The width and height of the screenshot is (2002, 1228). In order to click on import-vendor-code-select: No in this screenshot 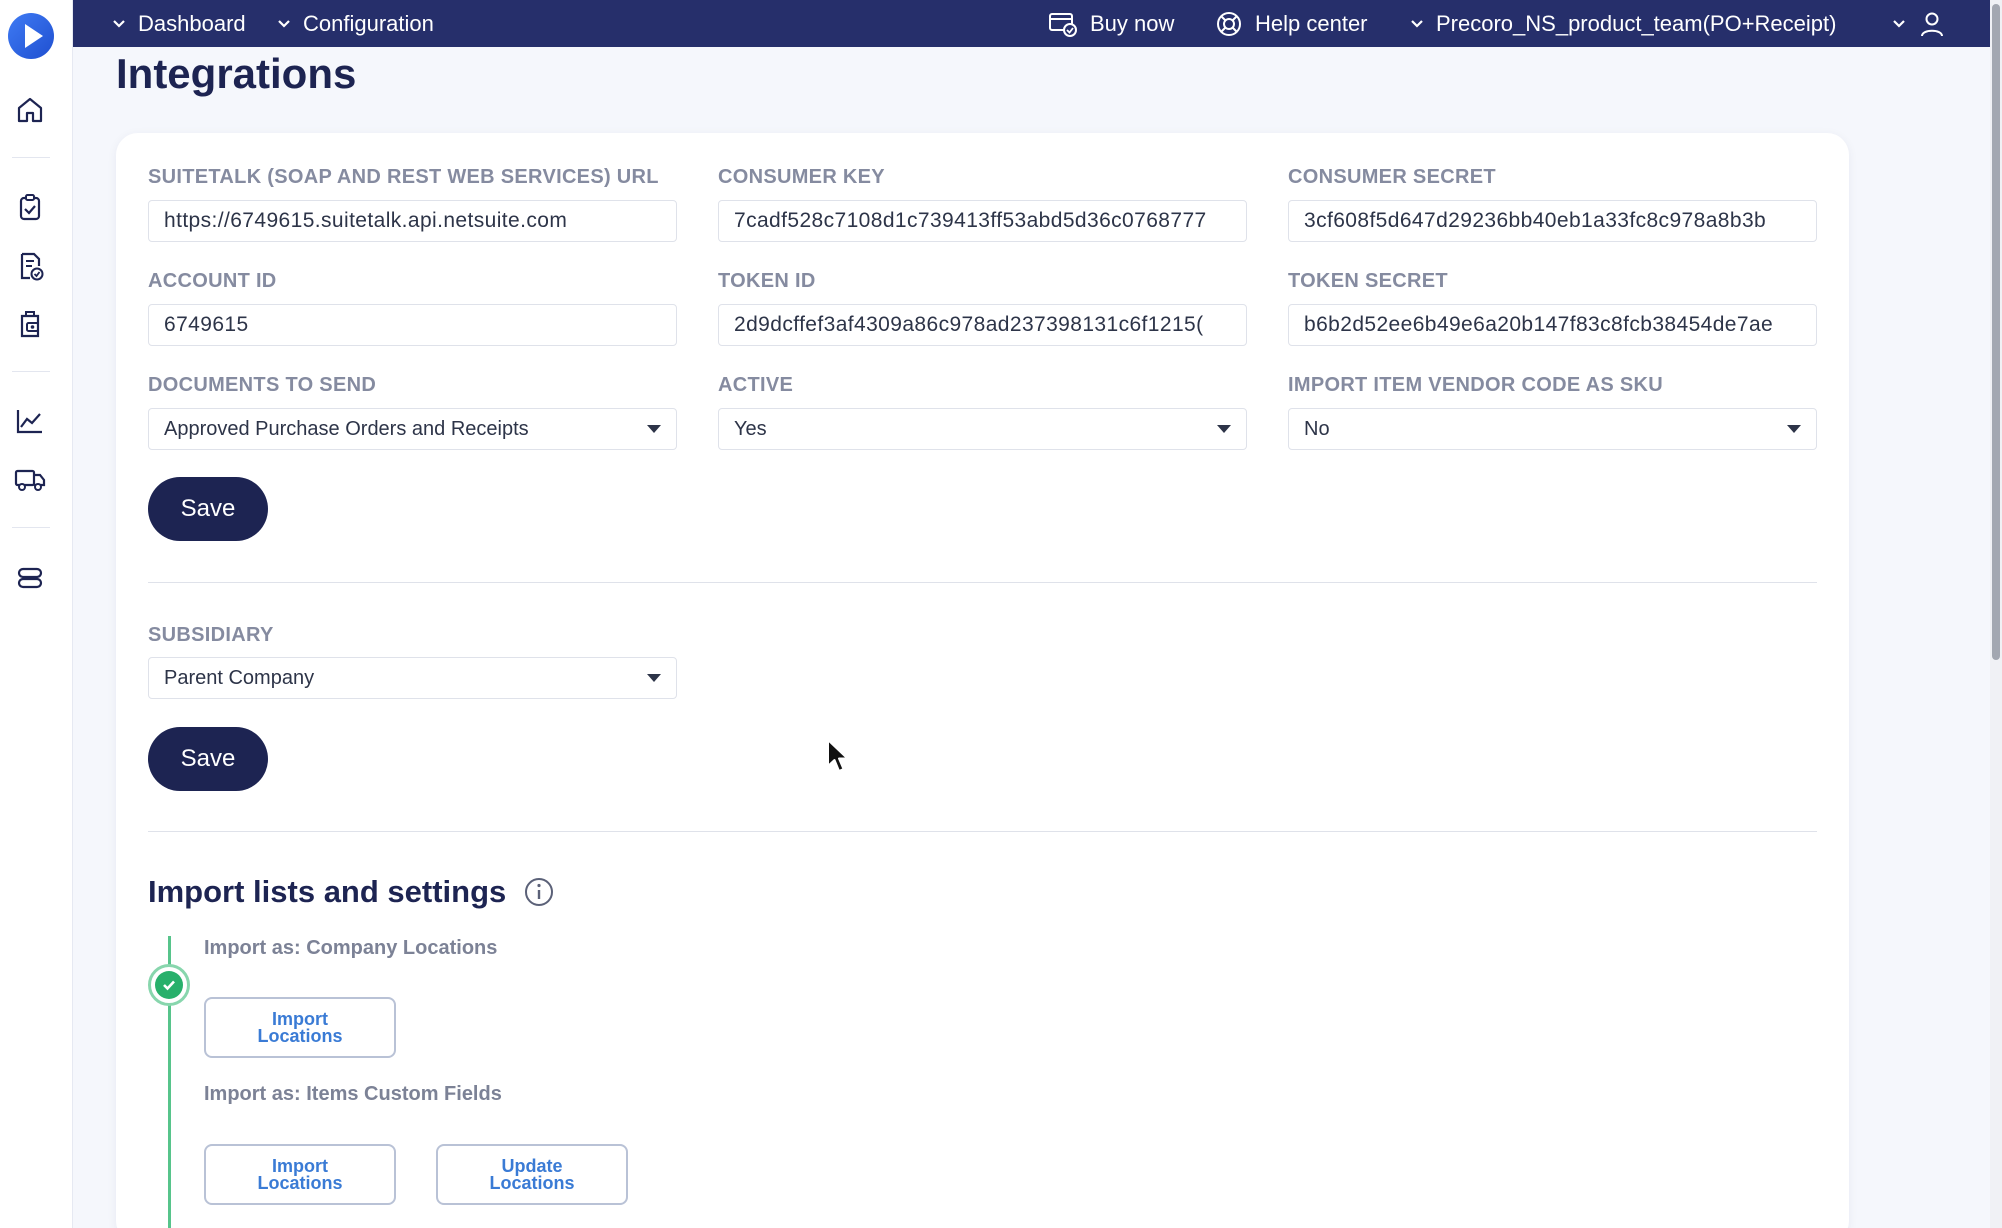, I will do `click(1552, 429)`.